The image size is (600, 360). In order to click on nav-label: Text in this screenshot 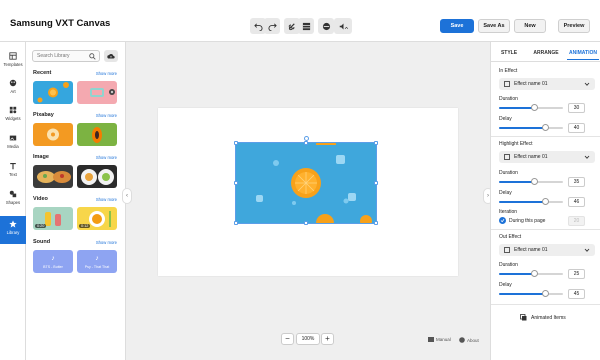, I will do `click(13, 174)`.